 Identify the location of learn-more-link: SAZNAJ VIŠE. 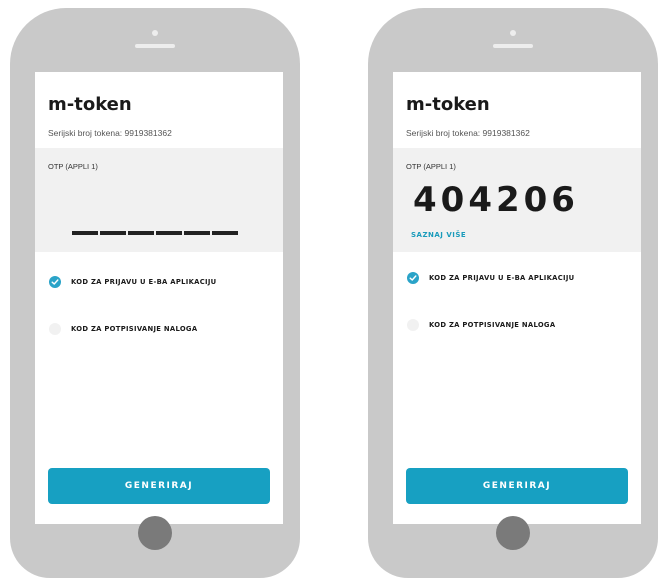
(438, 235).